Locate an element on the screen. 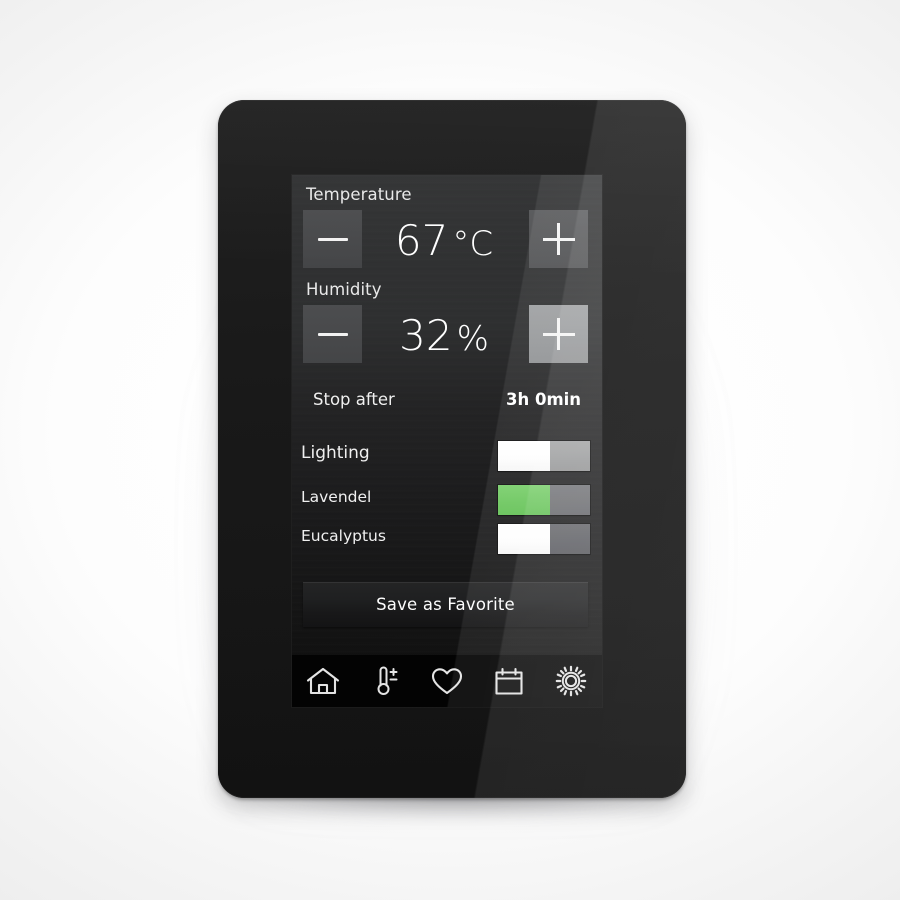  gear-icon is located at coordinates (571, 681).